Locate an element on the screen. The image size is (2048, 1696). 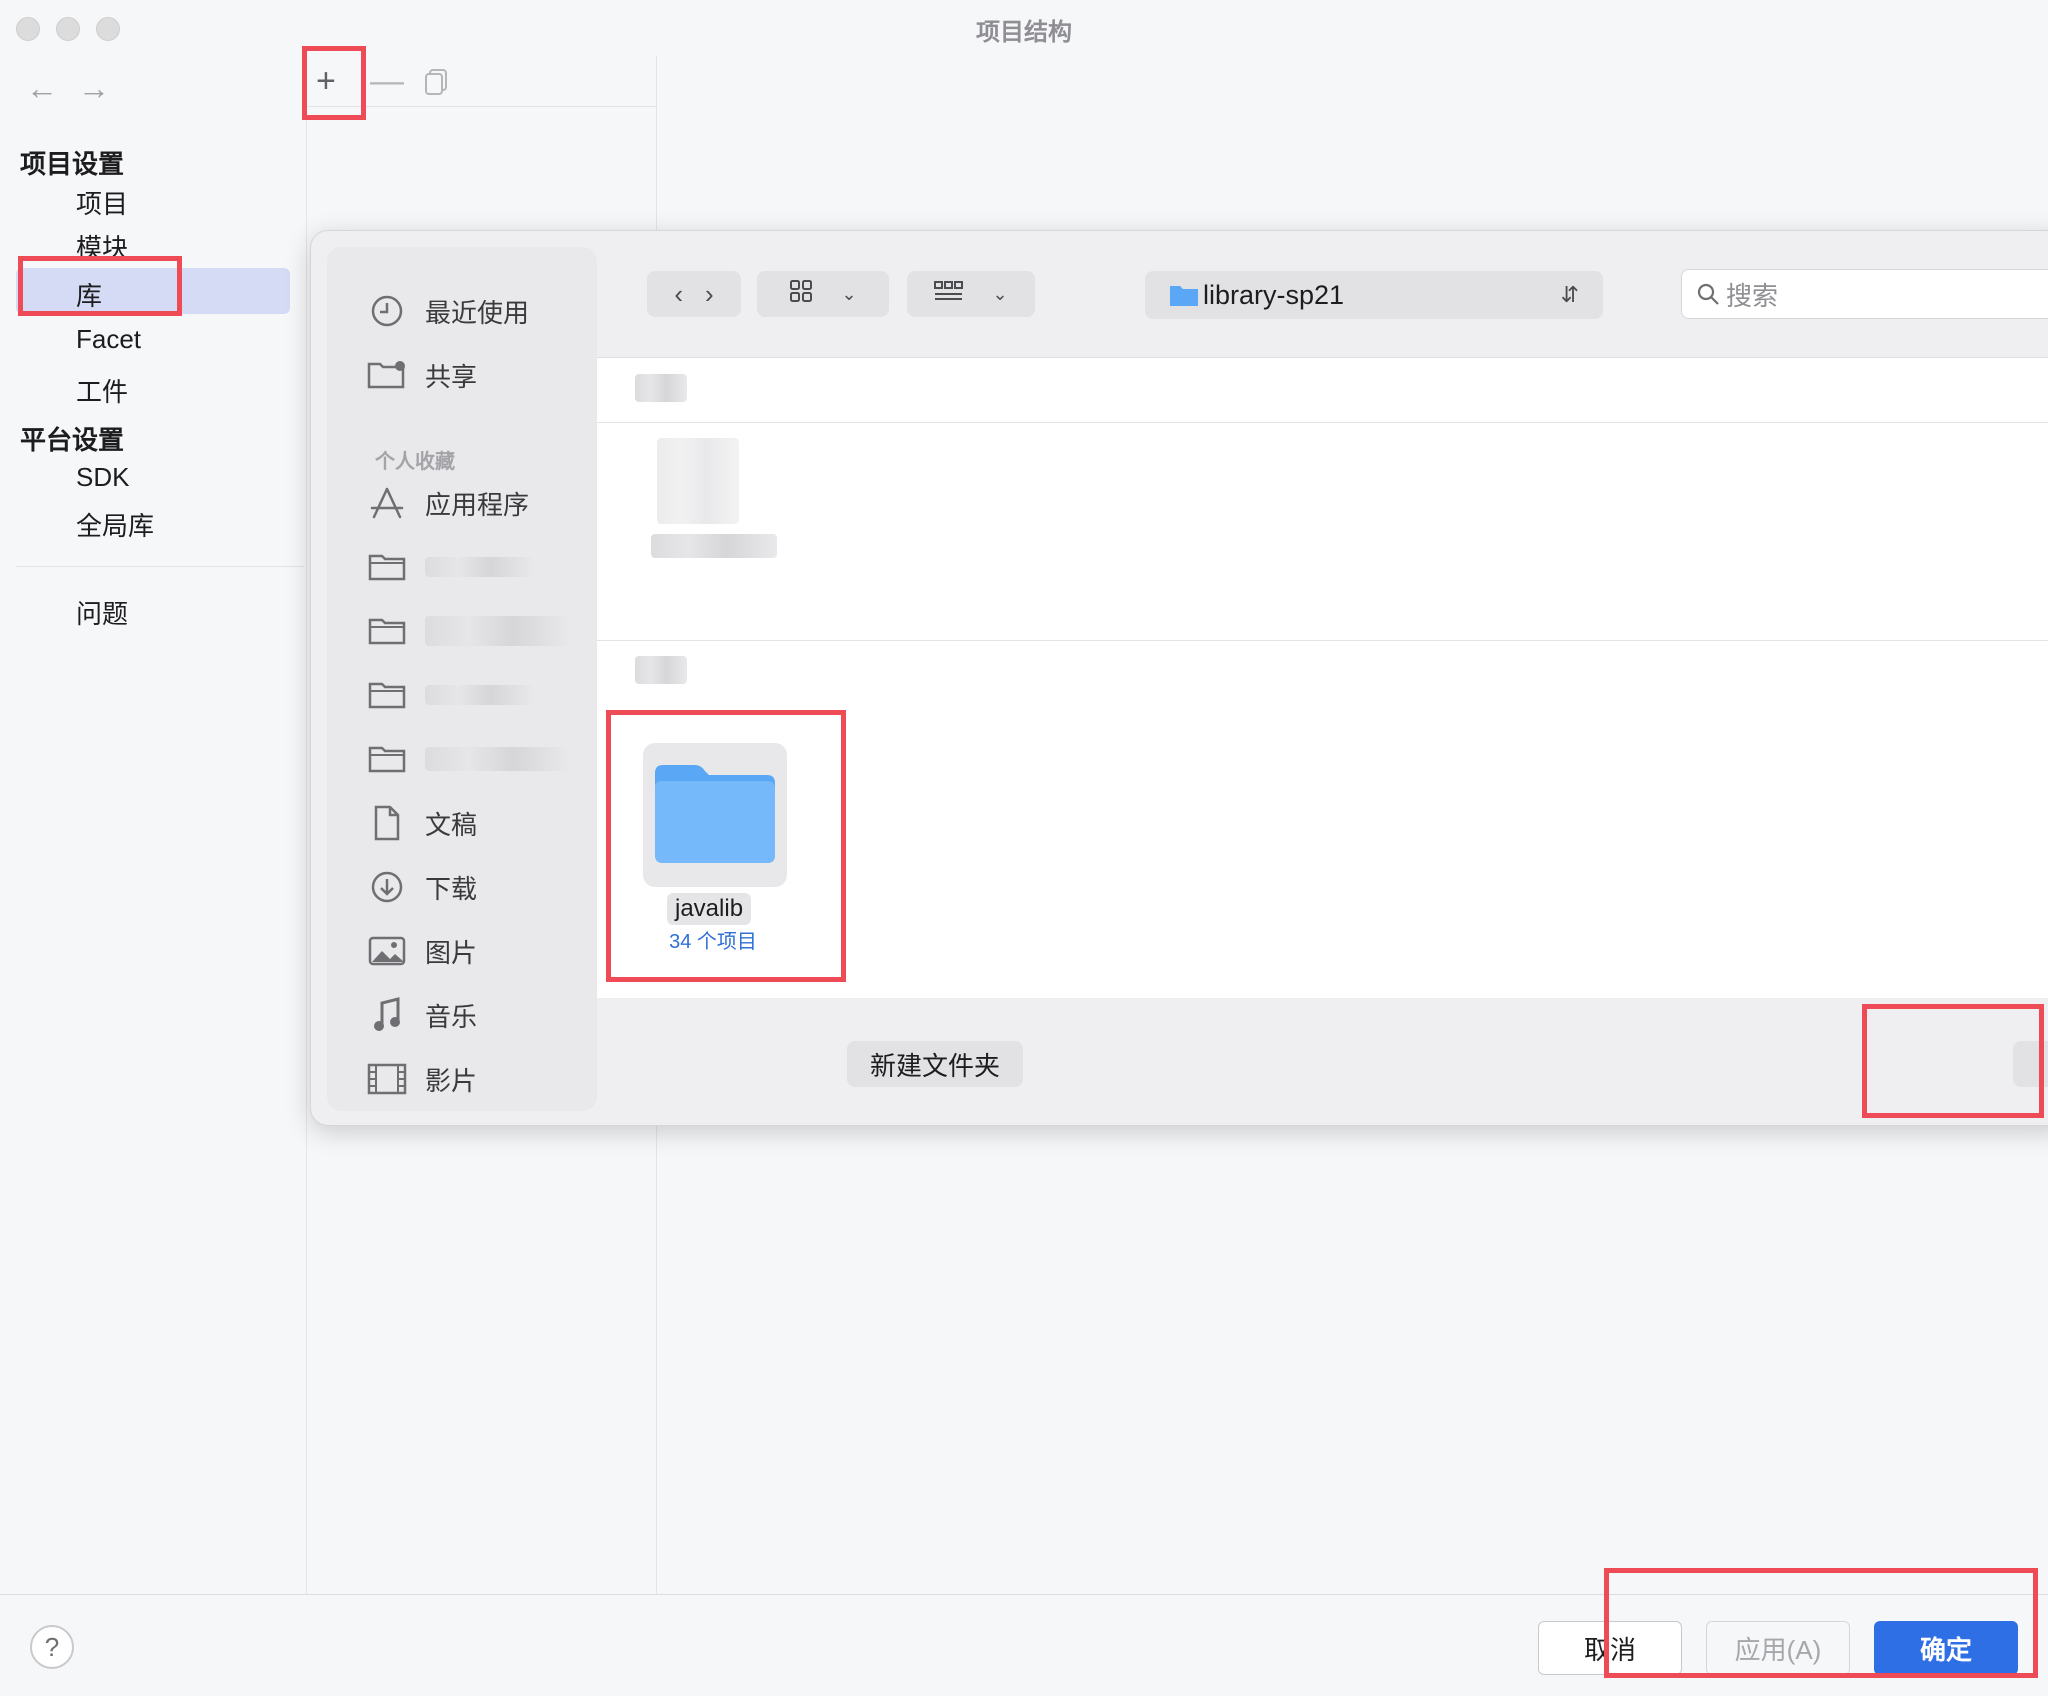
blurred-file-name is located at coordinates (714, 546).